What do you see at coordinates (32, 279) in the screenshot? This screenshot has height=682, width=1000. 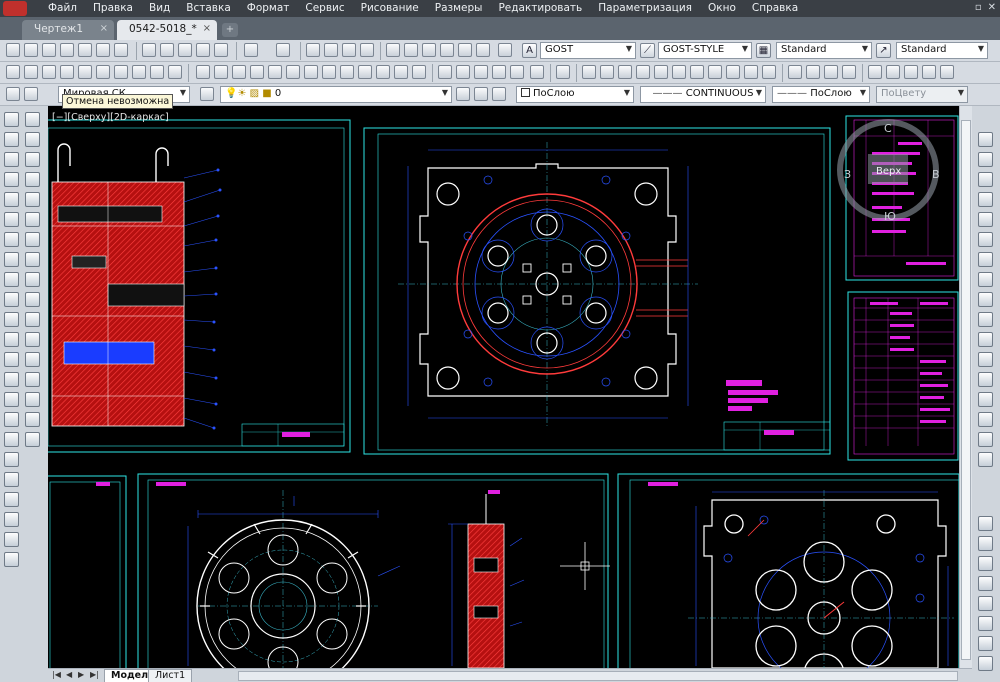 I see `stretch-icon` at bounding box center [32, 279].